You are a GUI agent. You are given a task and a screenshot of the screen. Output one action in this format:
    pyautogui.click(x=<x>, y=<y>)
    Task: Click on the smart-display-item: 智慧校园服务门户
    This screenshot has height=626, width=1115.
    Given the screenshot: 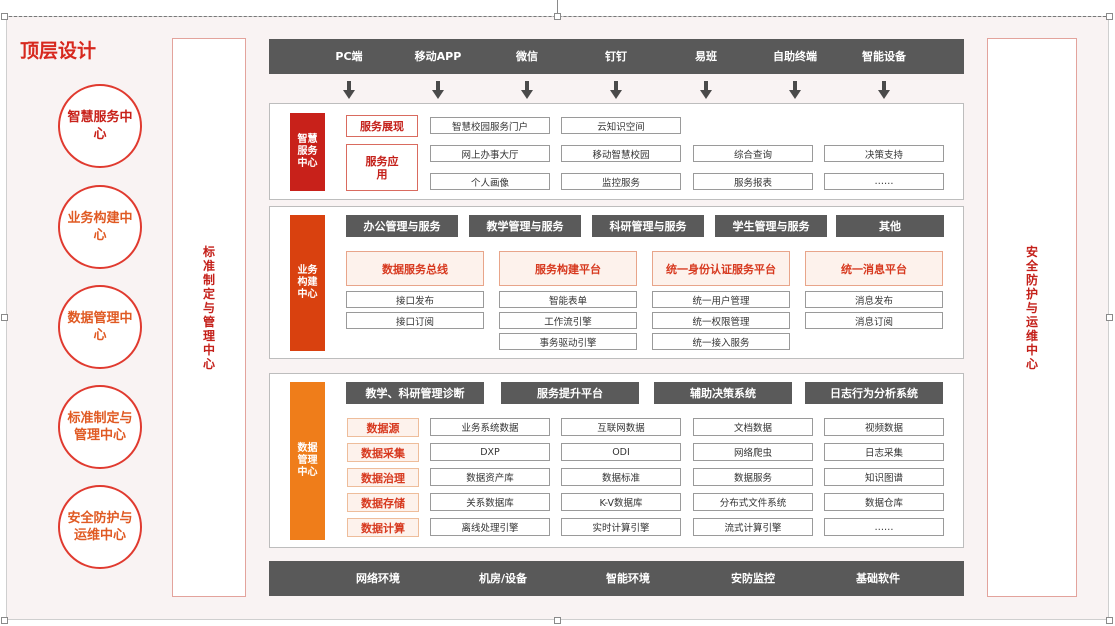 What is the action you would take?
    pyautogui.click(x=490, y=125)
    